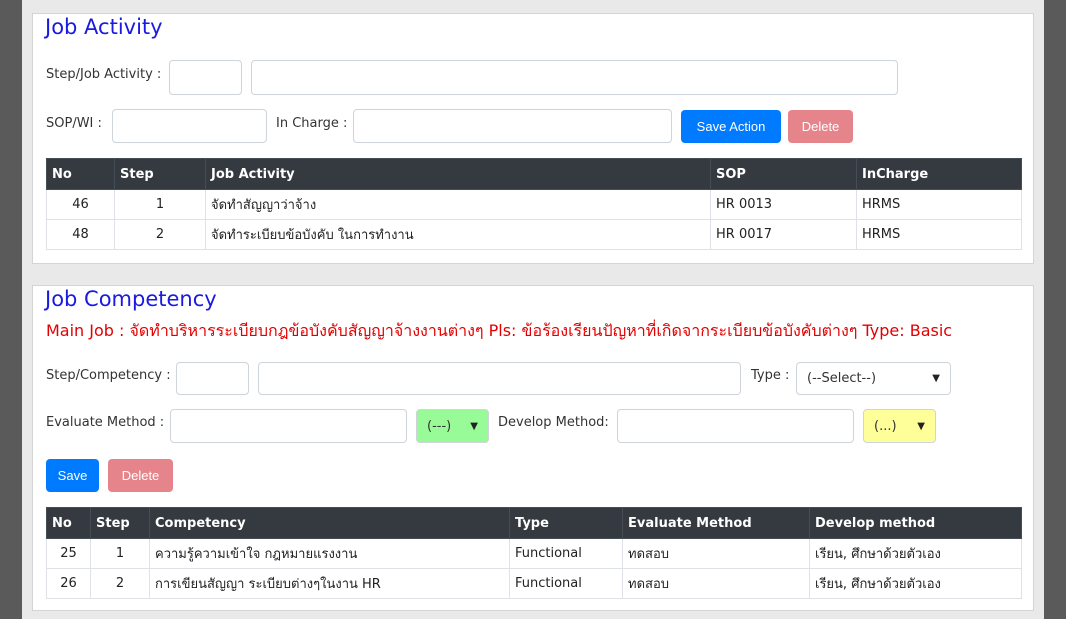  I want to click on cell-sop: HR 0013, so click(783, 204).